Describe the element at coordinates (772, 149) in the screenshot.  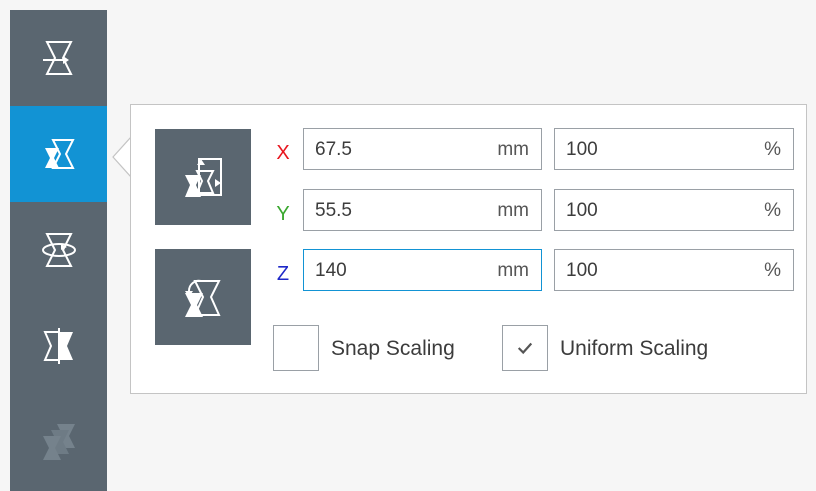
I see `x-percent-unit: %` at that location.